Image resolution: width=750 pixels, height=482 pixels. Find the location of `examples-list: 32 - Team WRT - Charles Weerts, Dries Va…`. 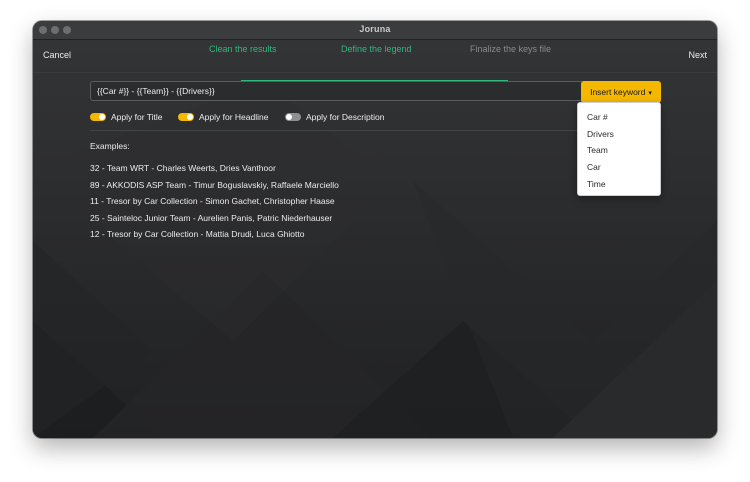

examples-list: 32 - Team WRT - Charles Weerts, Dries Va… is located at coordinates (290, 203).